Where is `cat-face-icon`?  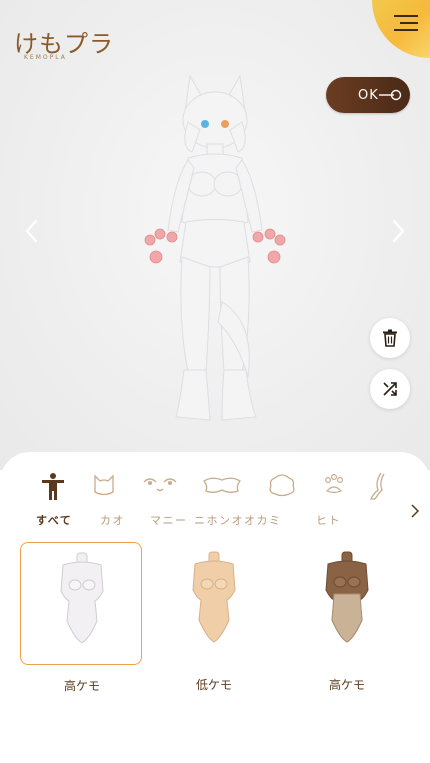 cat-face-icon is located at coordinates (104, 485).